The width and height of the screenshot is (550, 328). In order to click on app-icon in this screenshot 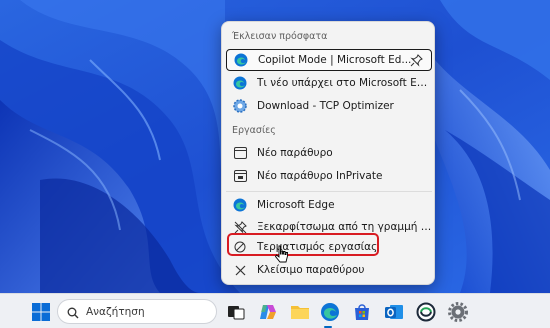, I will do `click(426, 312)`.